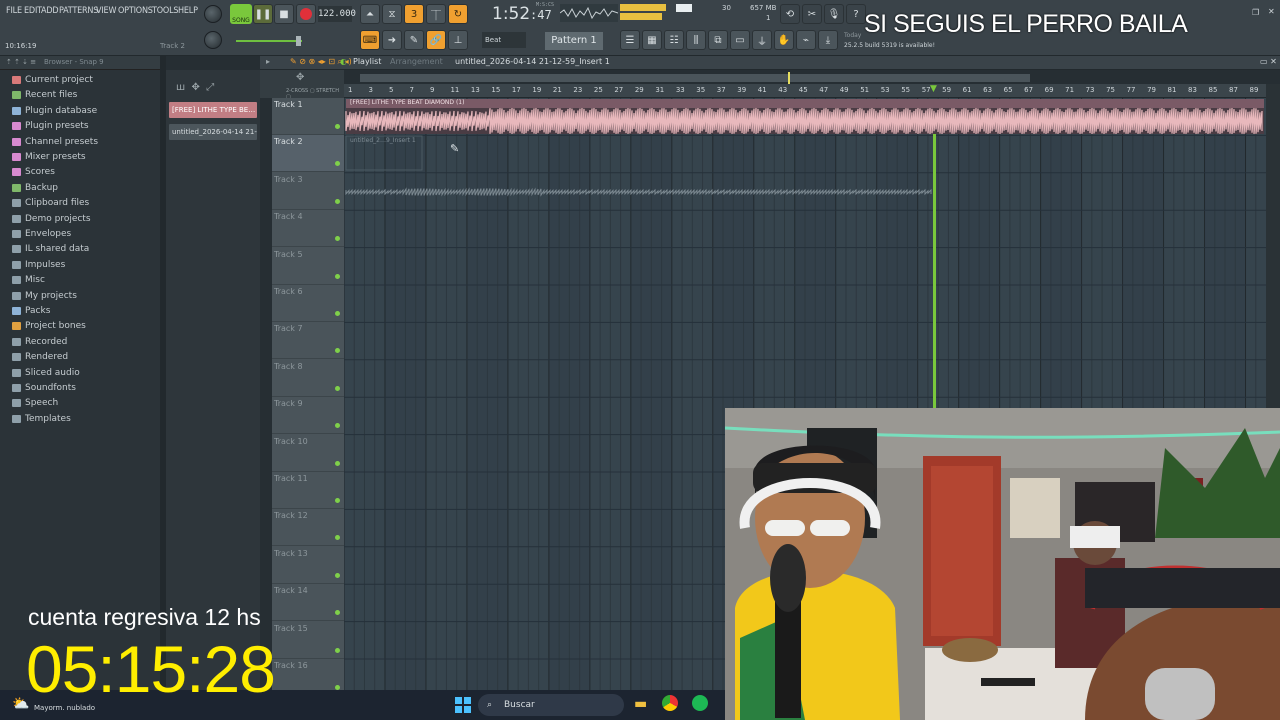 The image size is (1280, 720). Describe the element at coordinates (49, 326) in the screenshot. I see `browser-item: Project bones` at that location.